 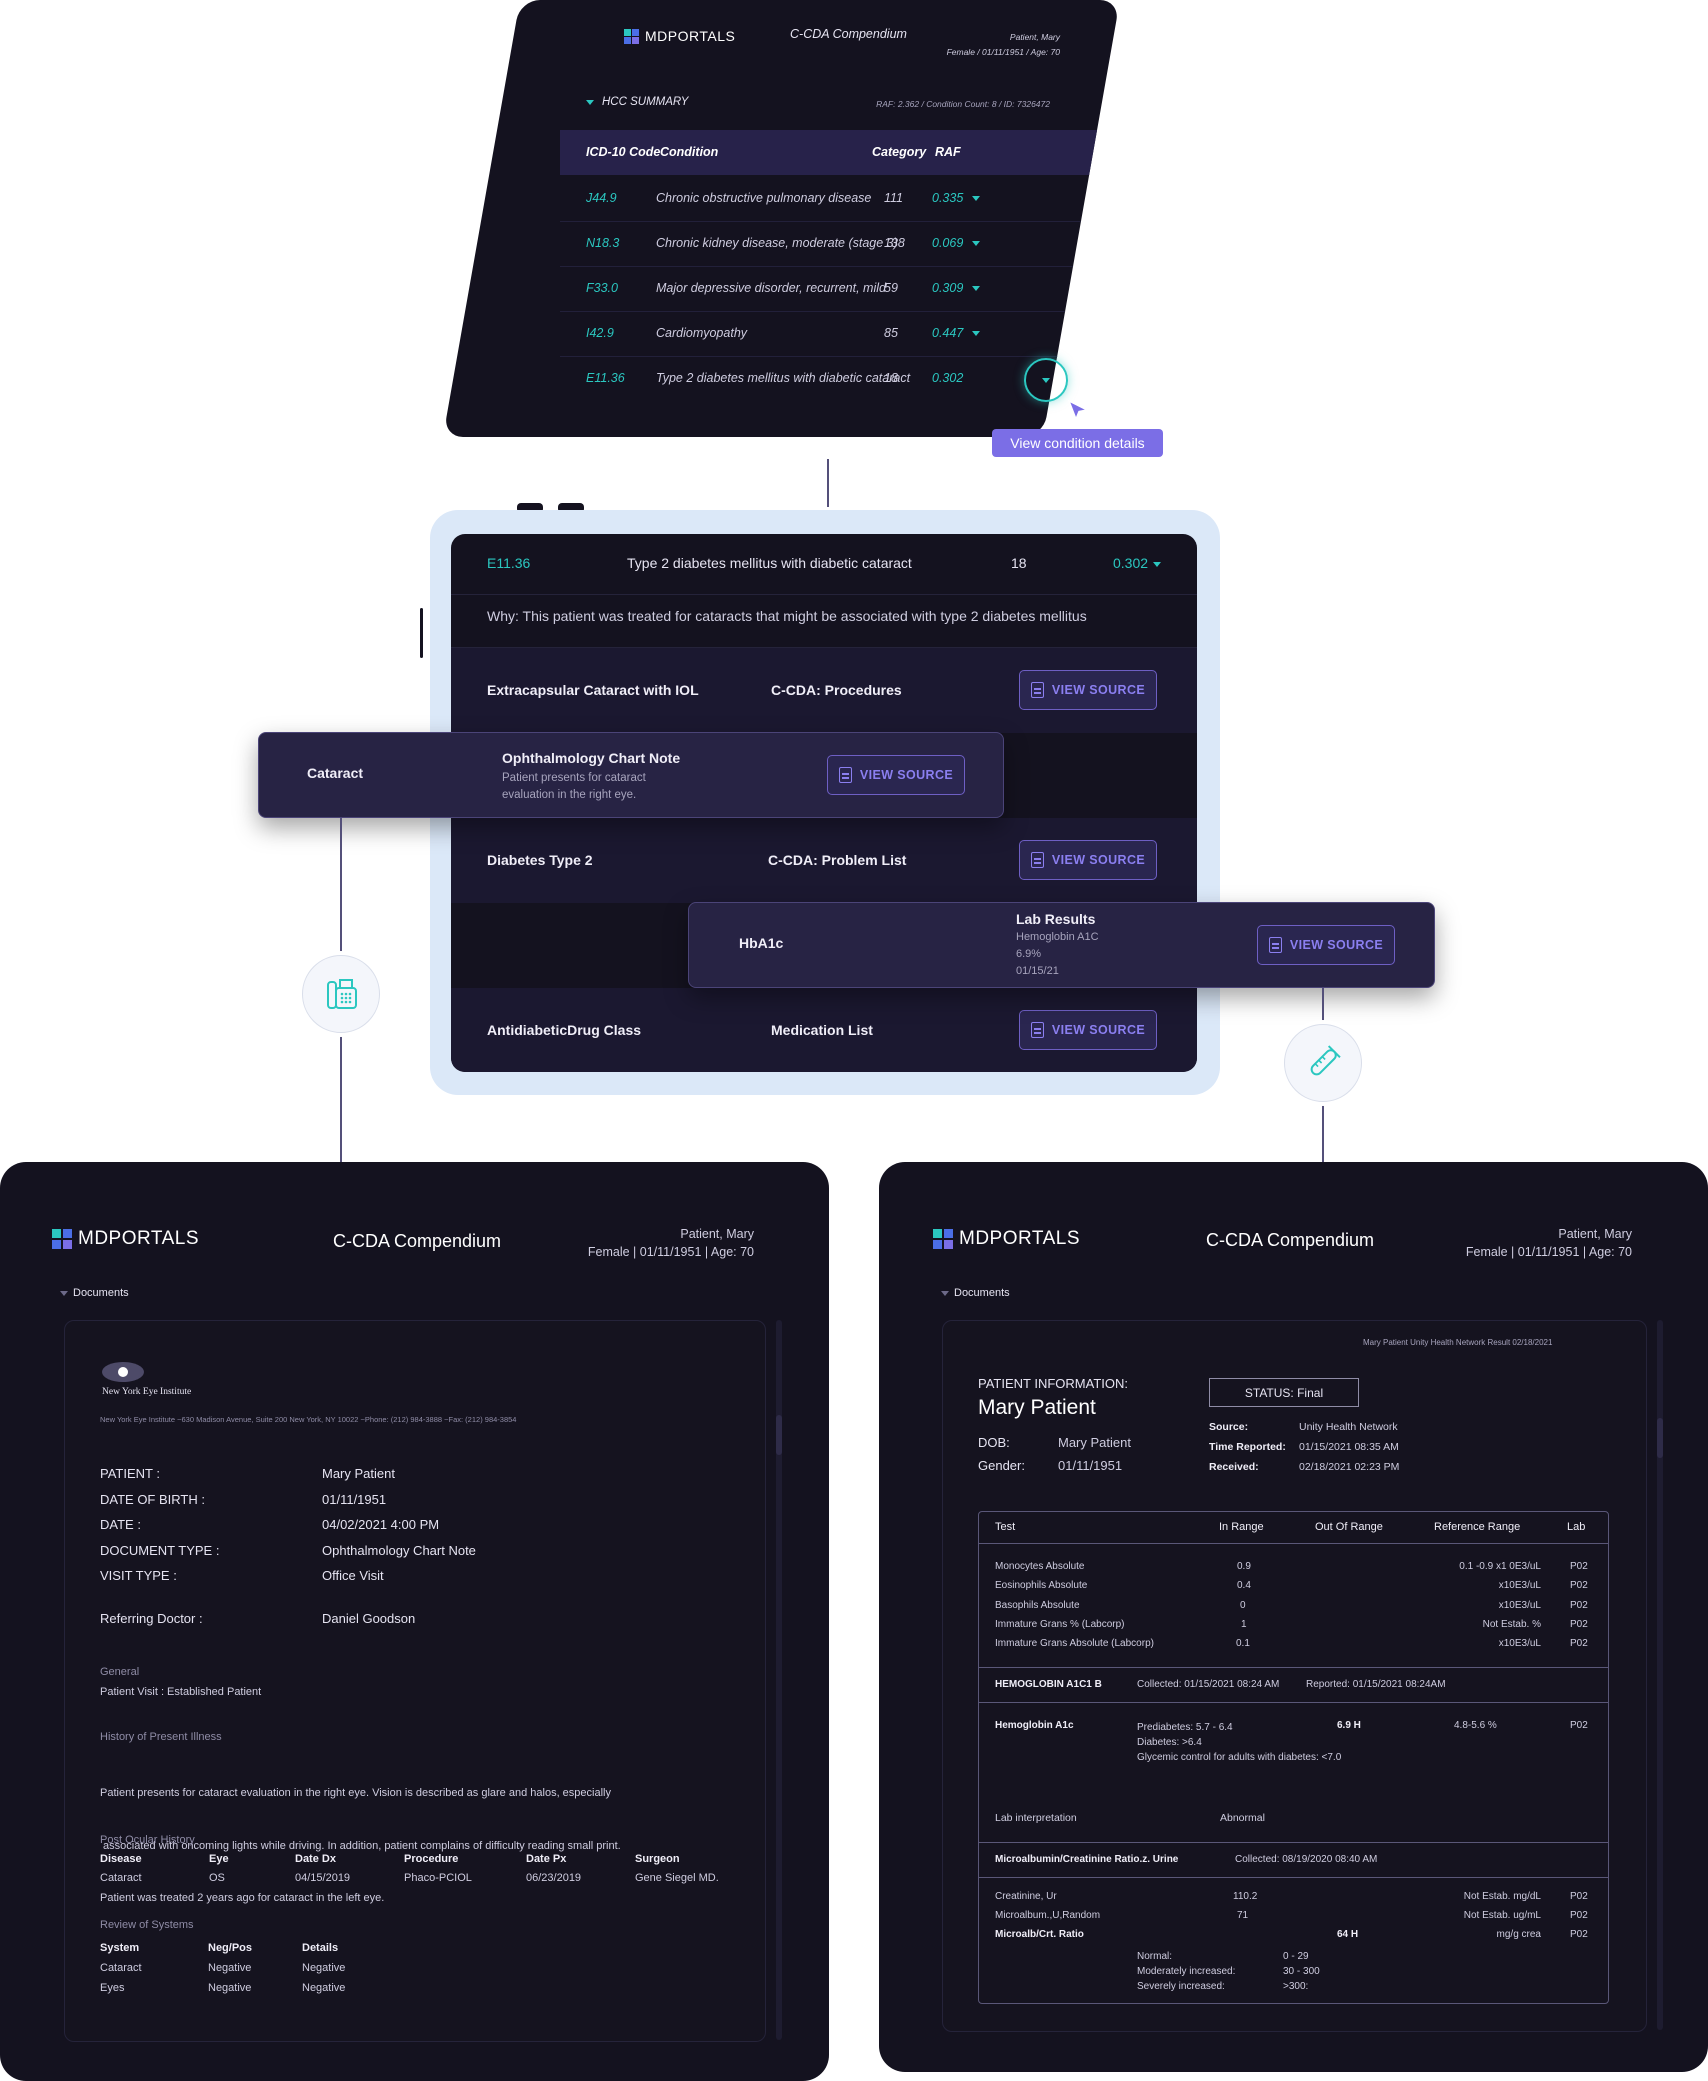 What do you see at coordinates (1243, 1605) in the screenshot?
I see `cell: 0` at bounding box center [1243, 1605].